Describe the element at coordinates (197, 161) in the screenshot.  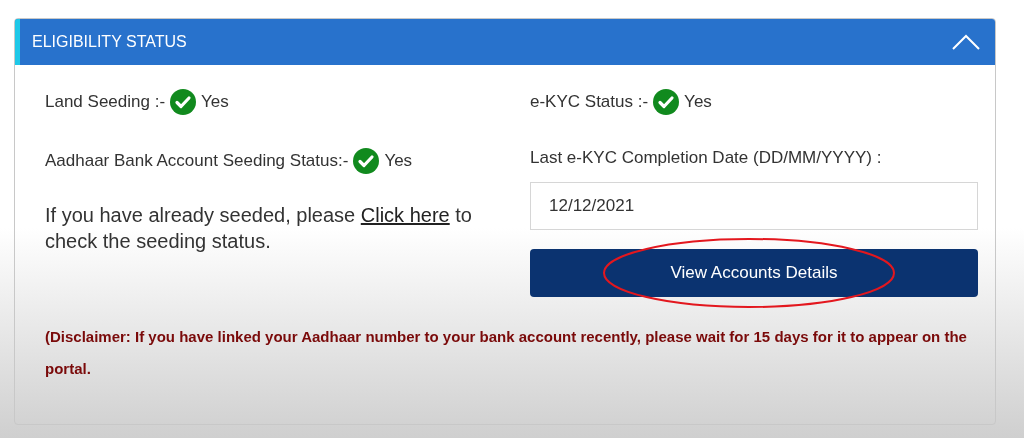
I see `status-label: Aadhaar Bank Account Seeding Status:-` at that location.